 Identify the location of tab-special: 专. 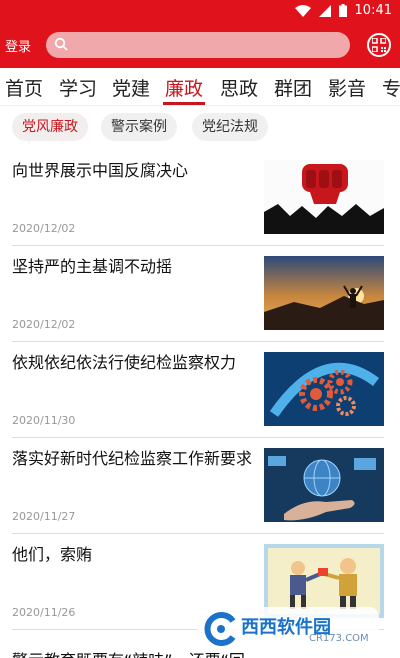
(391, 87).